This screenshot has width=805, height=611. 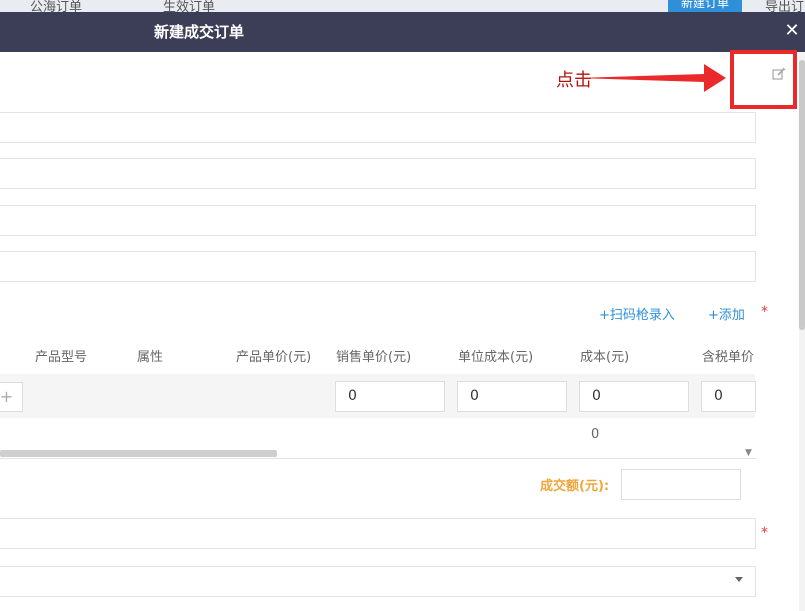 What do you see at coordinates (378, 458) in the screenshot?
I see `table-divider` at bounding box center [378, 458].